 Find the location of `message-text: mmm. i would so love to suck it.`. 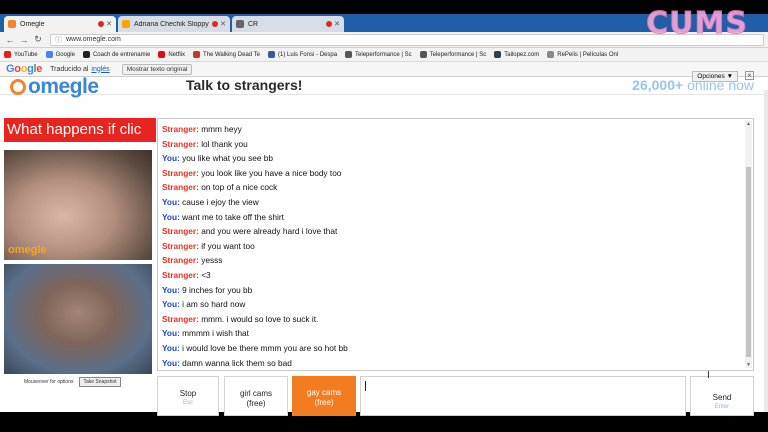

message-text: mmm. i would so love to suck it. is located at coordinates (260, 318).